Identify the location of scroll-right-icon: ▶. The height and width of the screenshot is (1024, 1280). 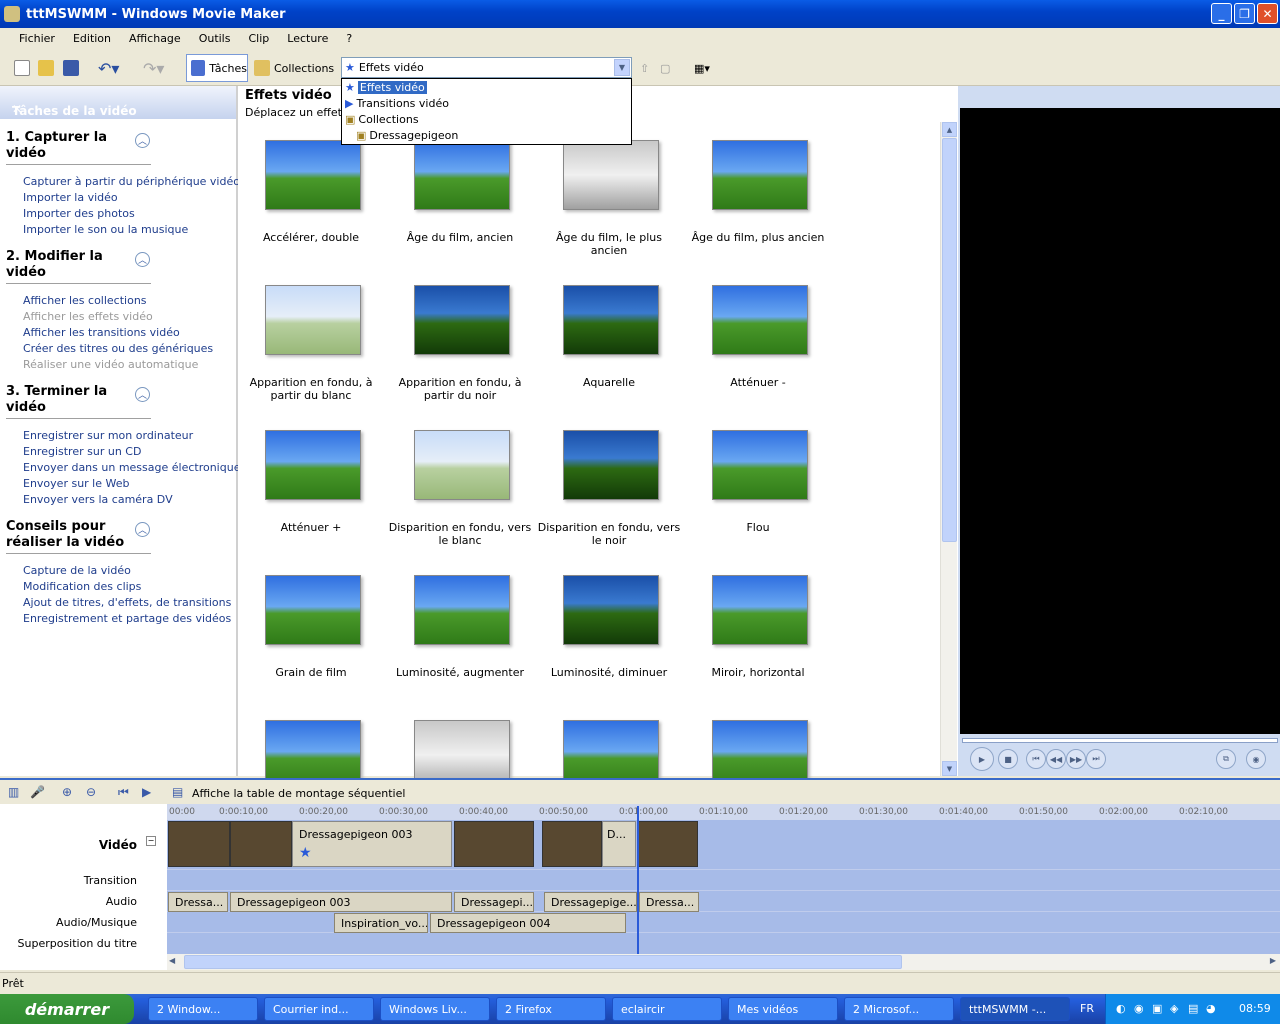
(1273, 960).